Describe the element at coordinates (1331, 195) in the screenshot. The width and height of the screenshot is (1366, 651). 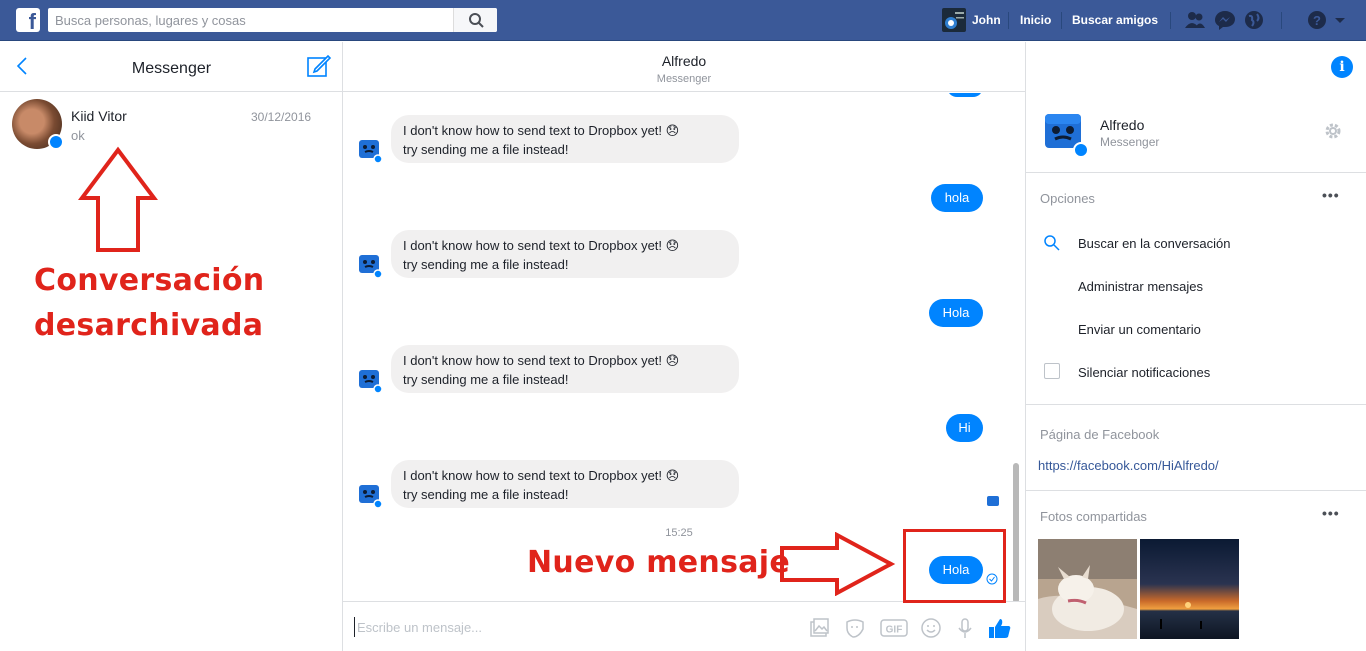
I see `options-more-icon: •••` at that location.